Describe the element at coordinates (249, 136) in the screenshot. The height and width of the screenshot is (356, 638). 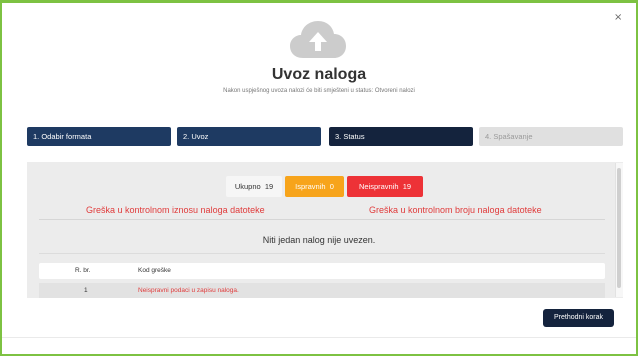
I see `step-uvoz: 2. Uvoz` at that location.